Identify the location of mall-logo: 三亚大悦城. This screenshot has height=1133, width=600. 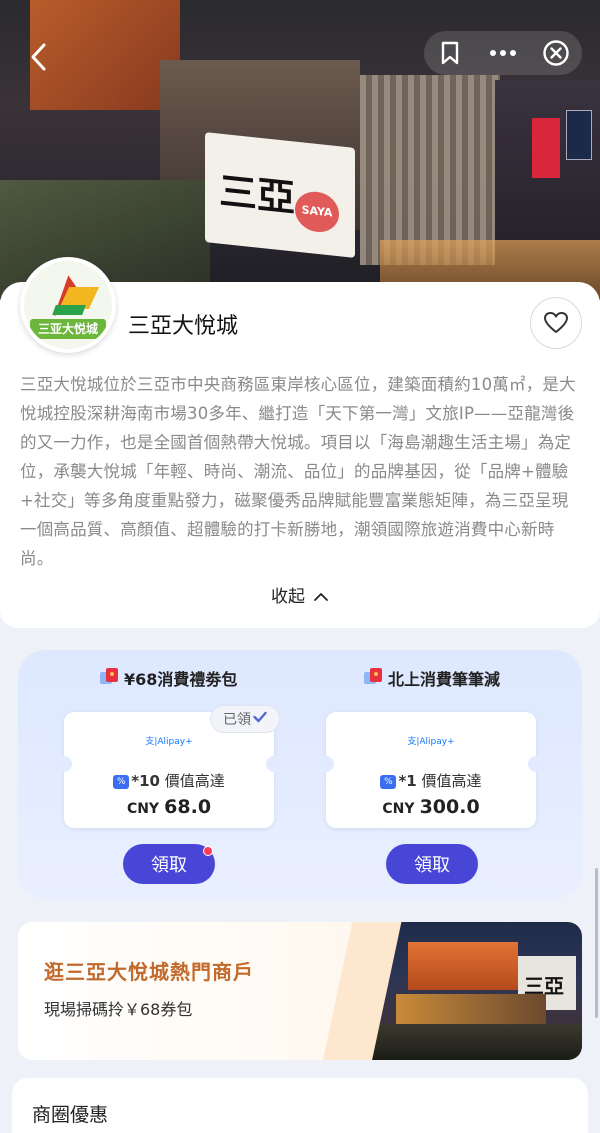
(68, 305).